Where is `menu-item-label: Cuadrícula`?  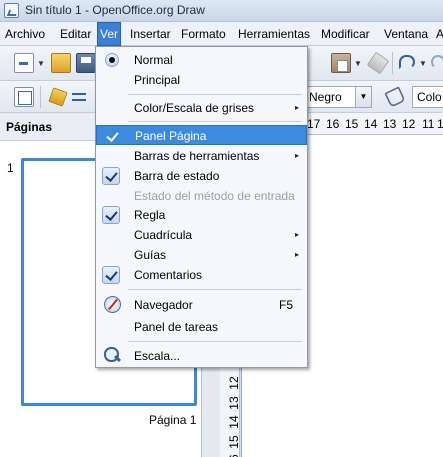 menu-item-label: Cuadrícula is located at coordinates (163, 235).